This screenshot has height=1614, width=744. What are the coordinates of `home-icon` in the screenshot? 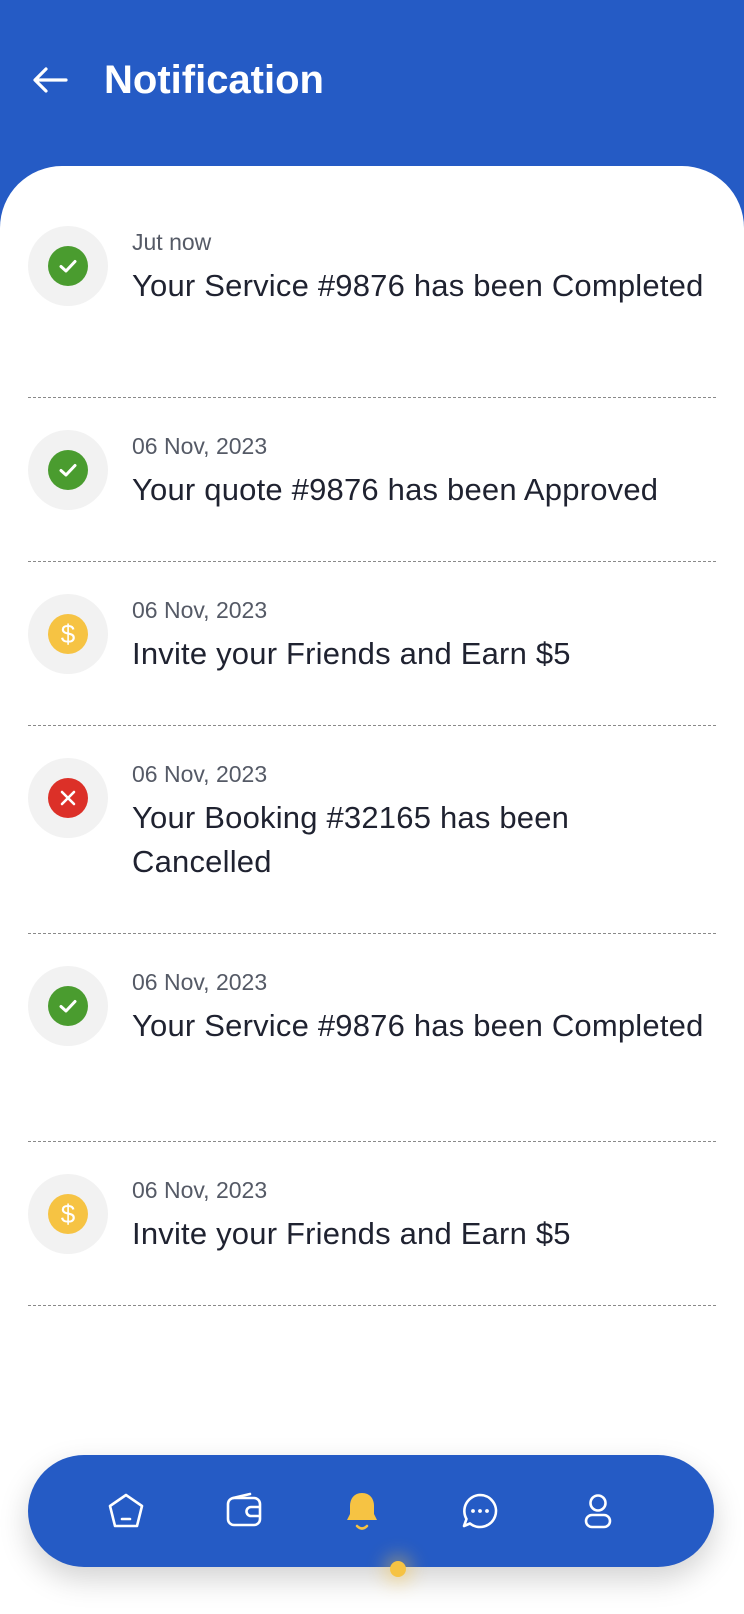 It's located at (126, 1510).